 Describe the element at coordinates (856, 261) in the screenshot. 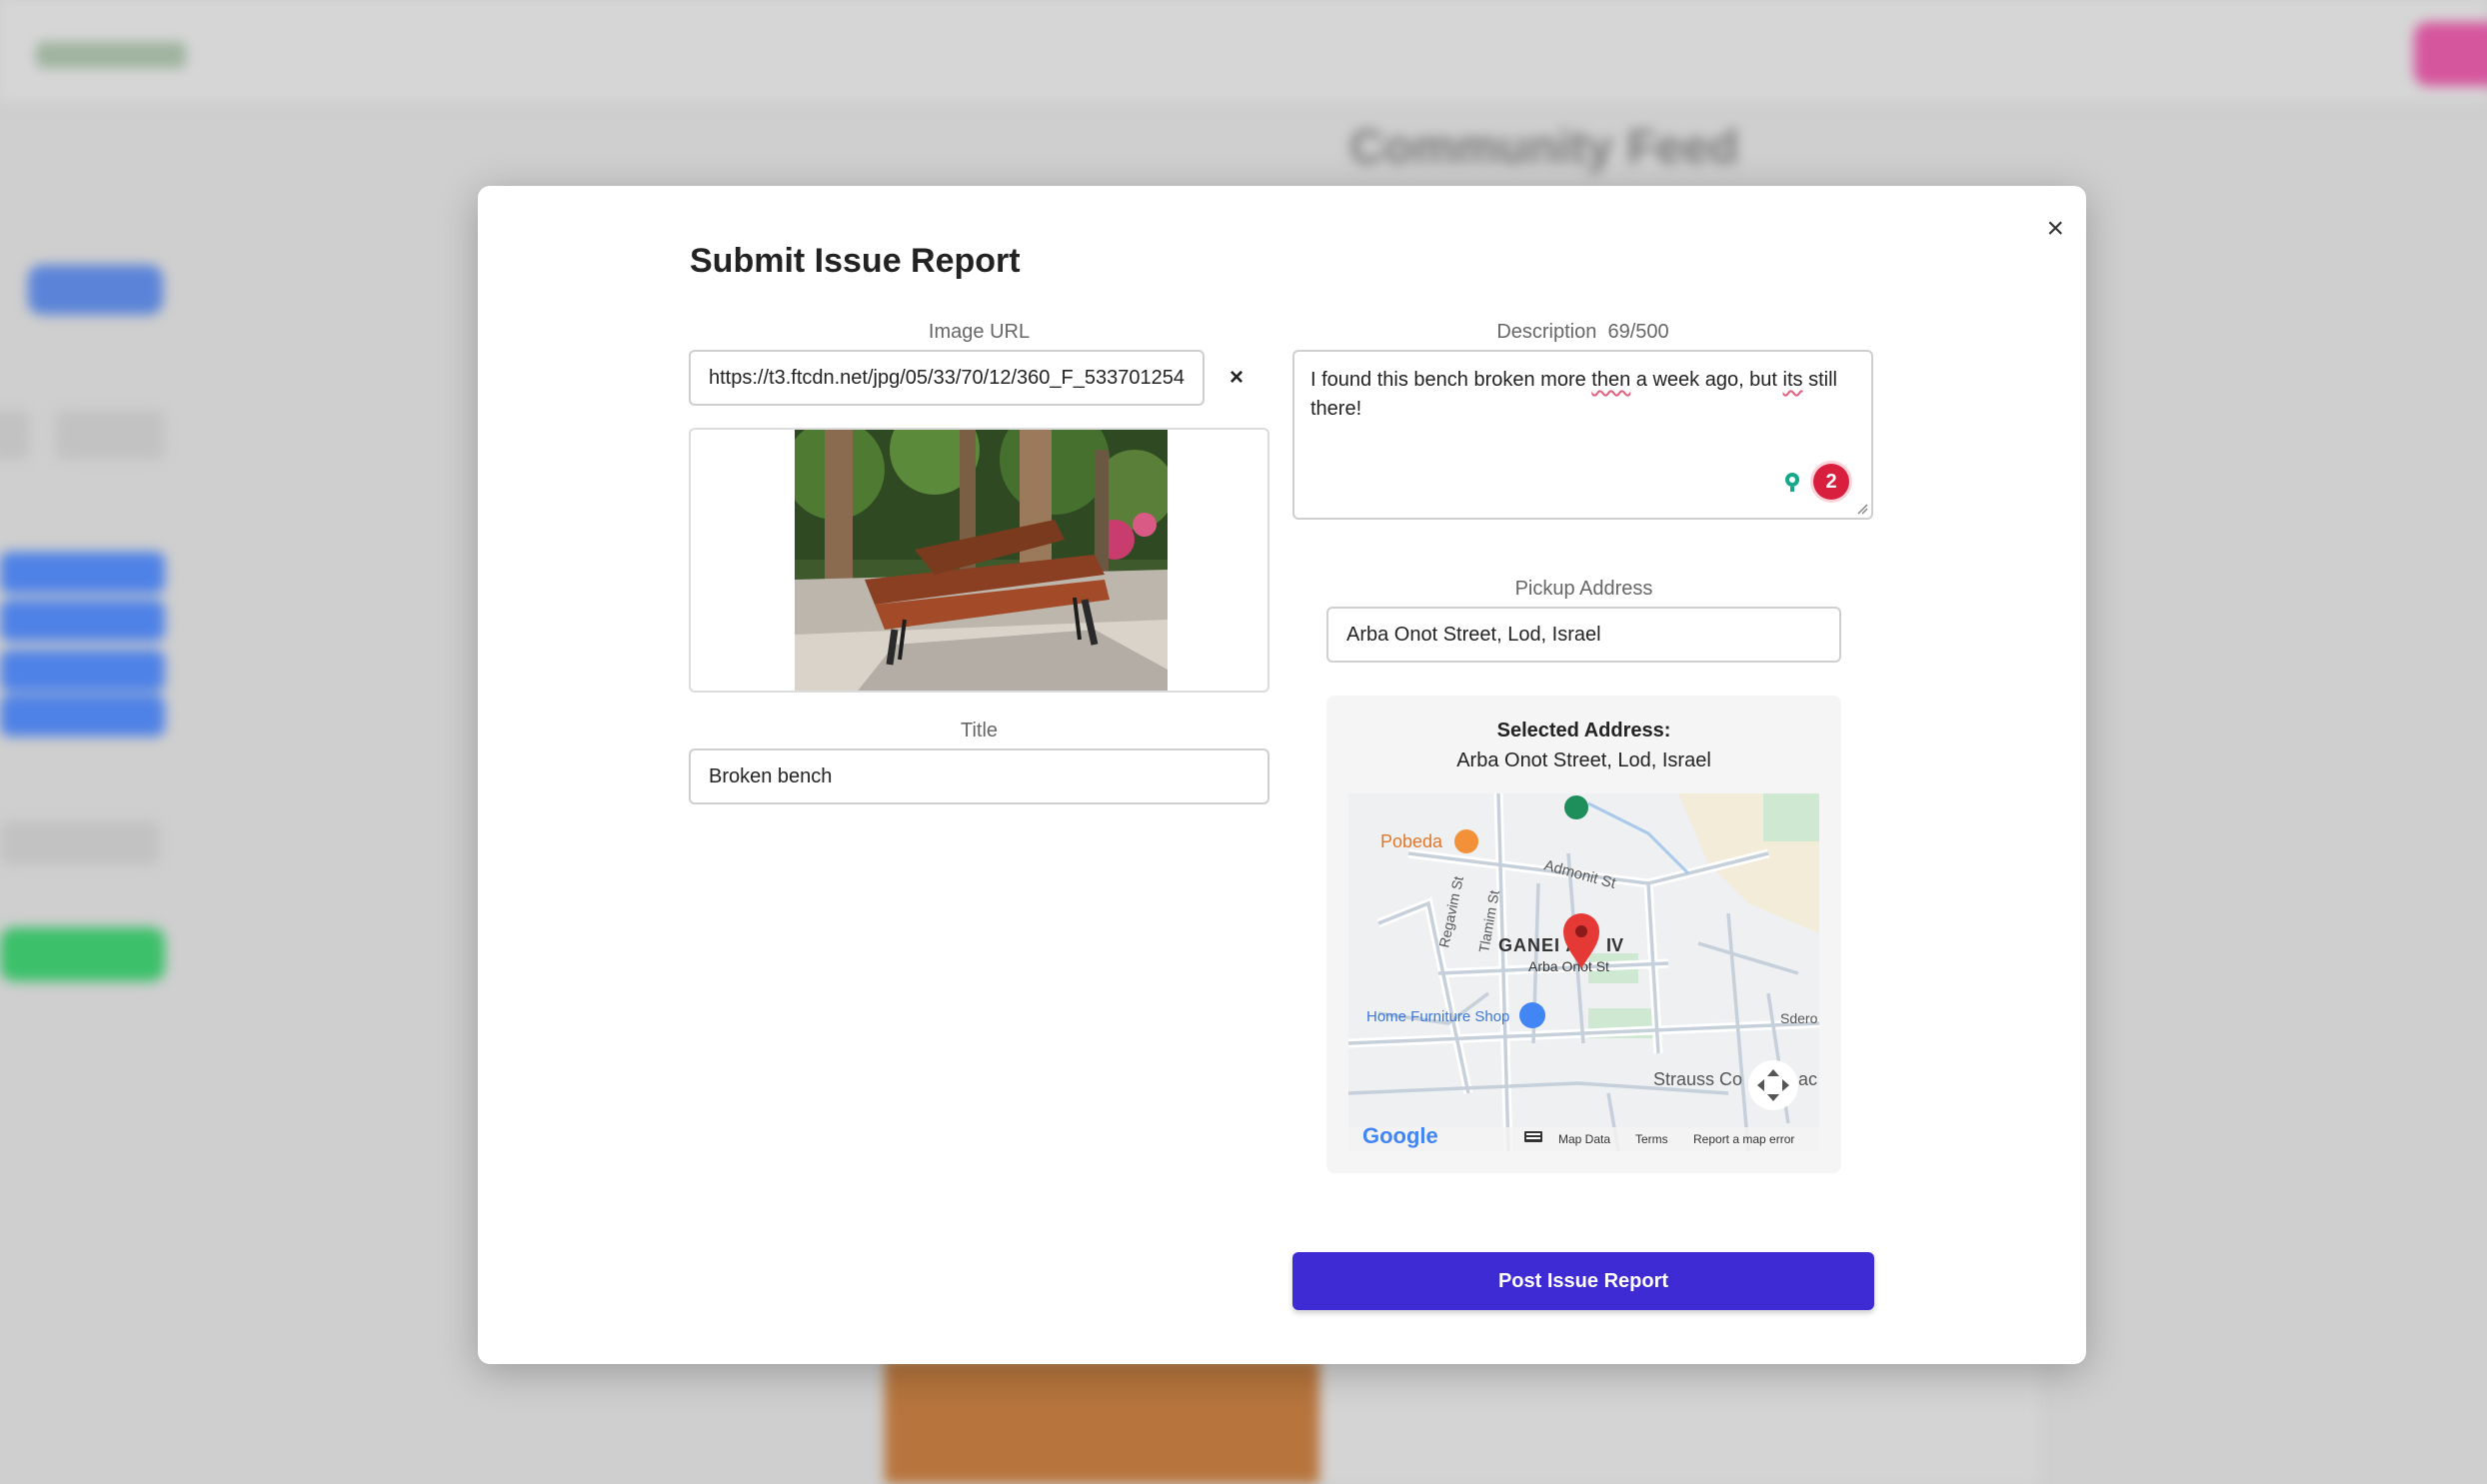

I see `modal-title: Submit Issue Report` at that location.